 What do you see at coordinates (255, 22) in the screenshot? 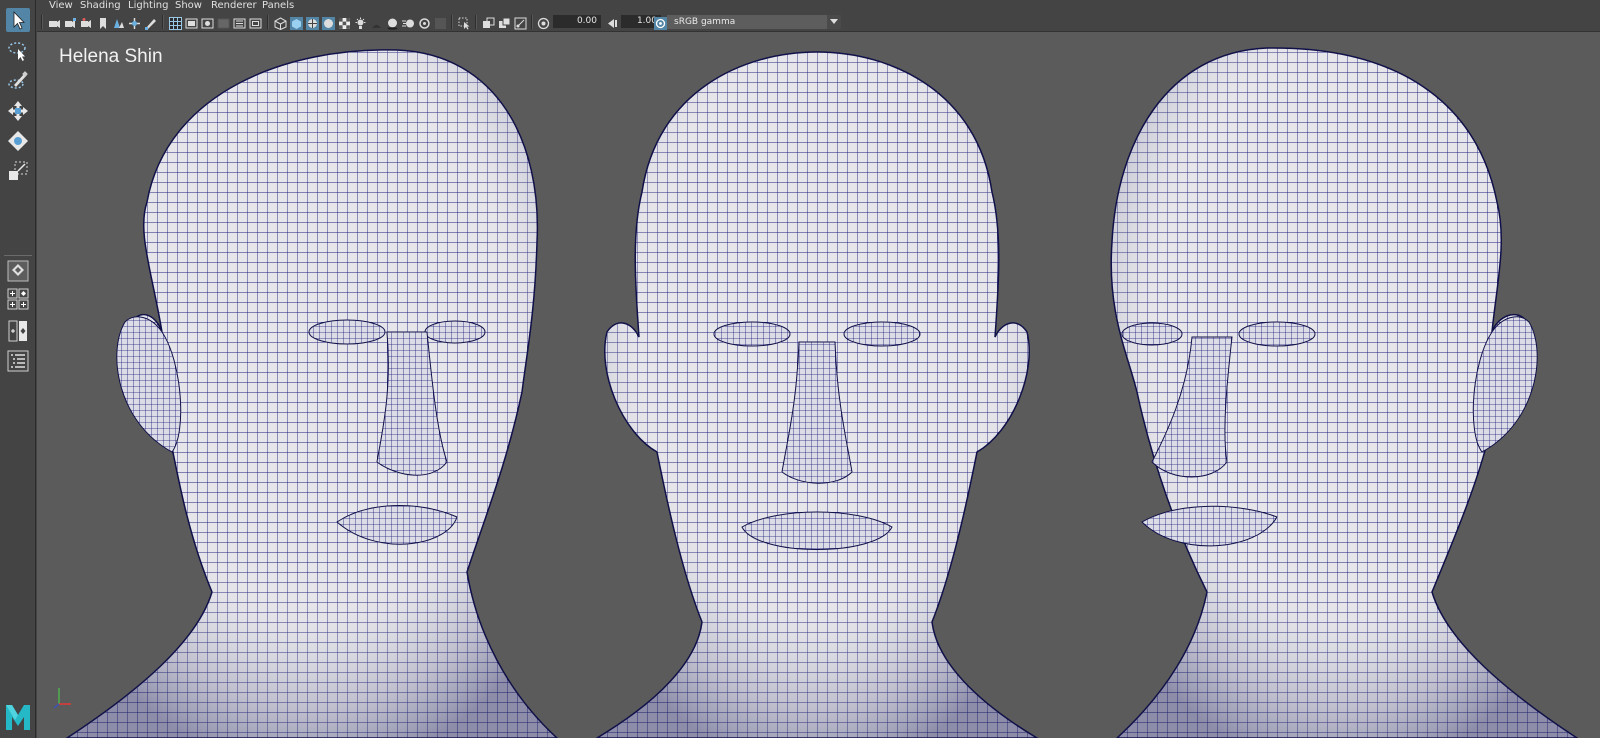
I see `safe-action-icon` at bounding box center [255, 22].